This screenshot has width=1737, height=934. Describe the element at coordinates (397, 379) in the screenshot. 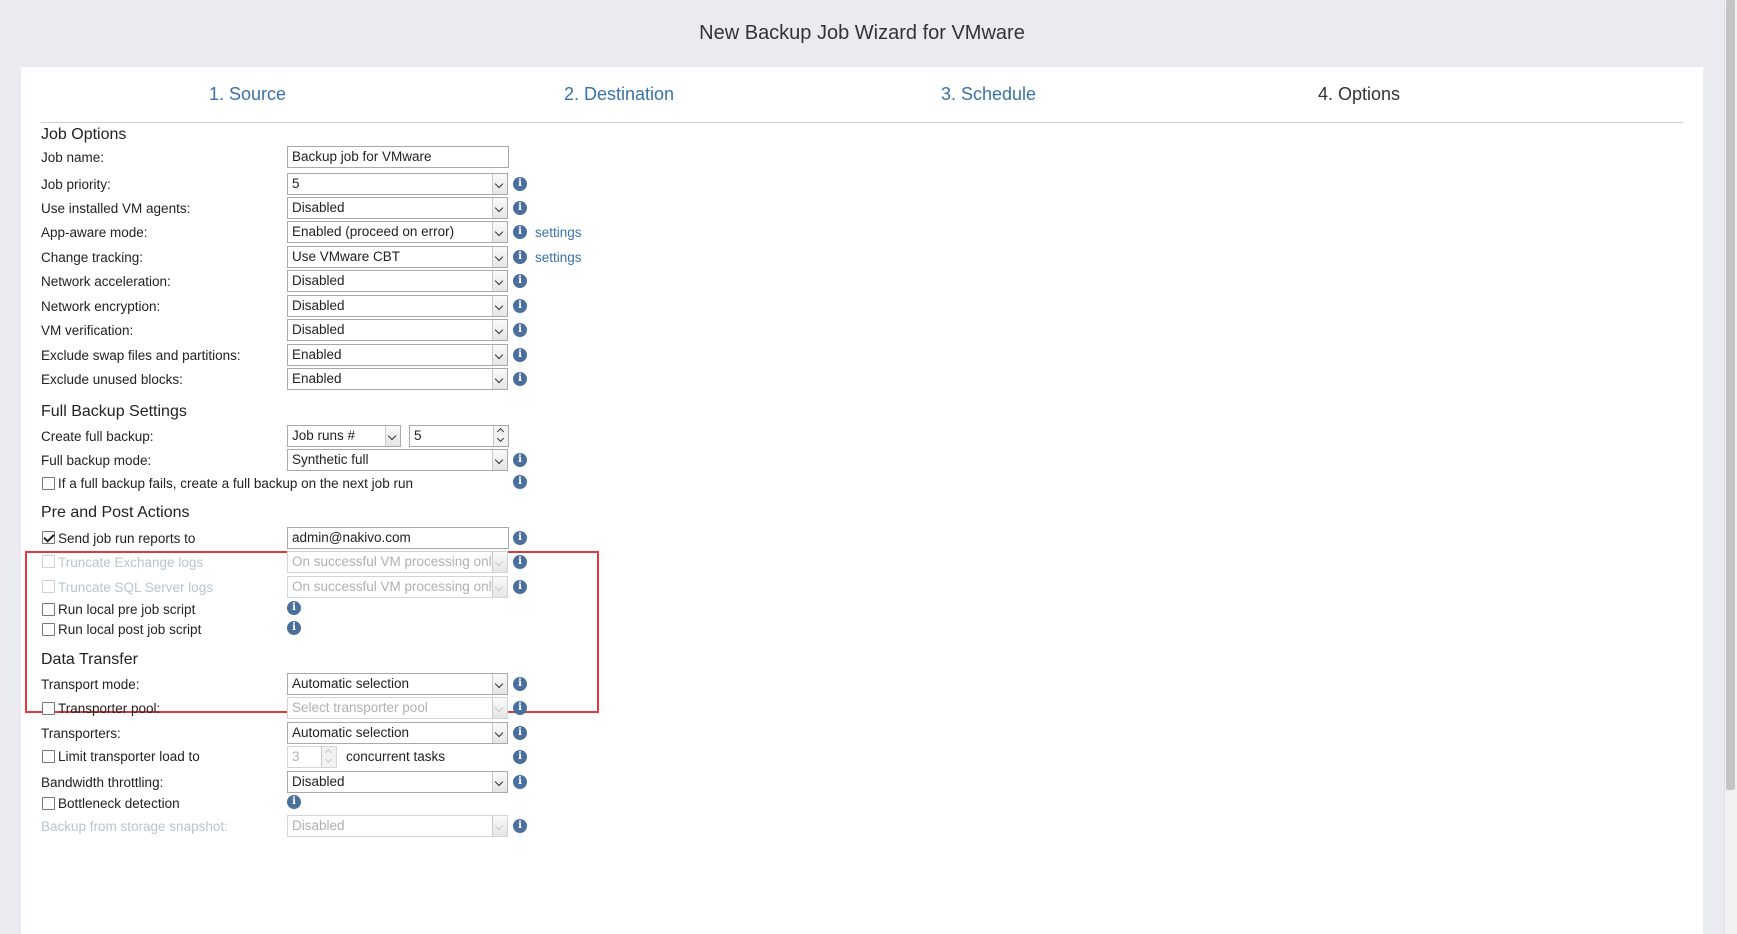

I see `exclude-unused-select: Enabled` at that location.